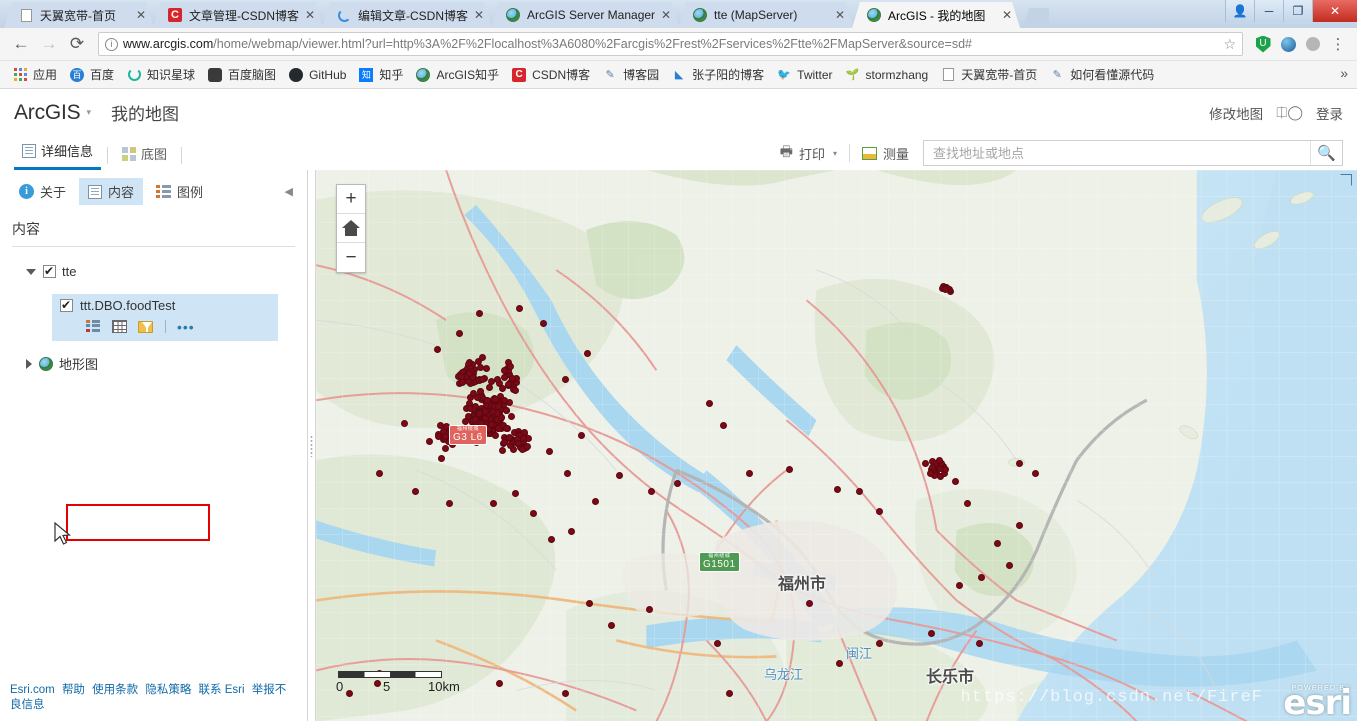  I want to click on modify-map-link: 修改地图, so click(1236, 113).